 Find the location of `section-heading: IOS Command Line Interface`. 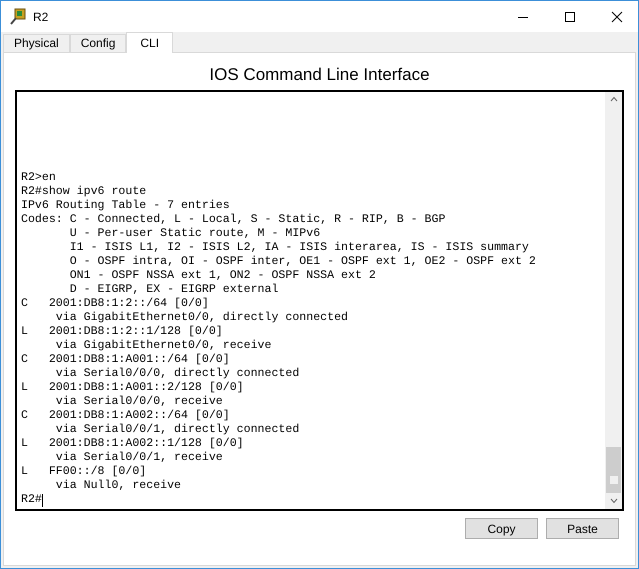

section-heading: IOS Command Line Interface is located at coordinates (319, 75).